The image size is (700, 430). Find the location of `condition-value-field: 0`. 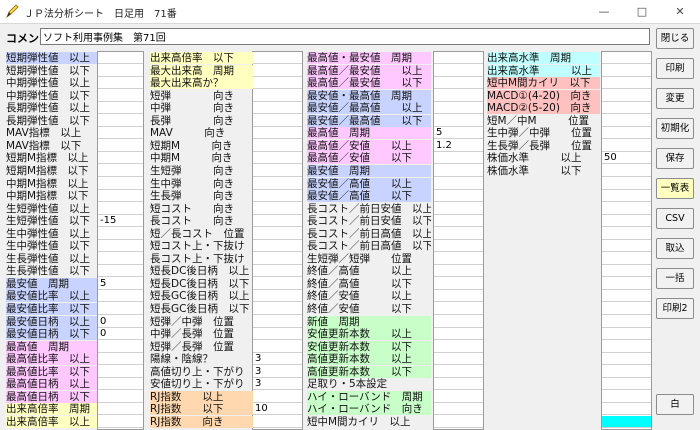

condition-value-field: 0 is located at coordinates (120, 322).